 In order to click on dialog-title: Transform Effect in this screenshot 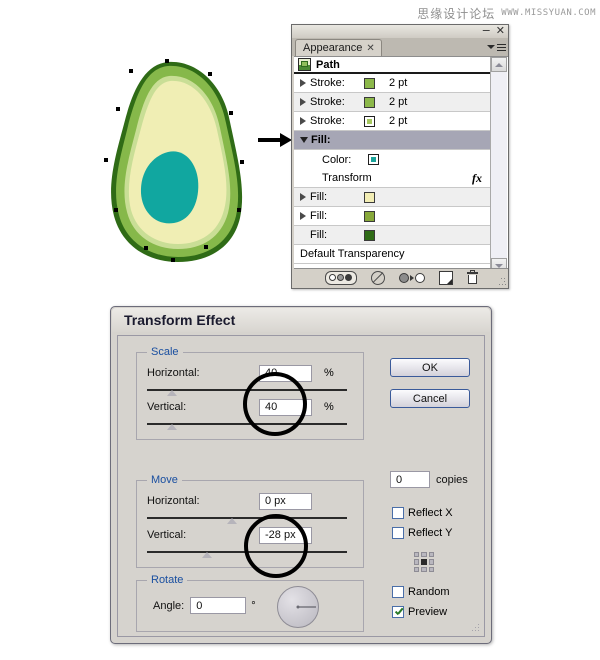, I will do `click(301, 320)`.